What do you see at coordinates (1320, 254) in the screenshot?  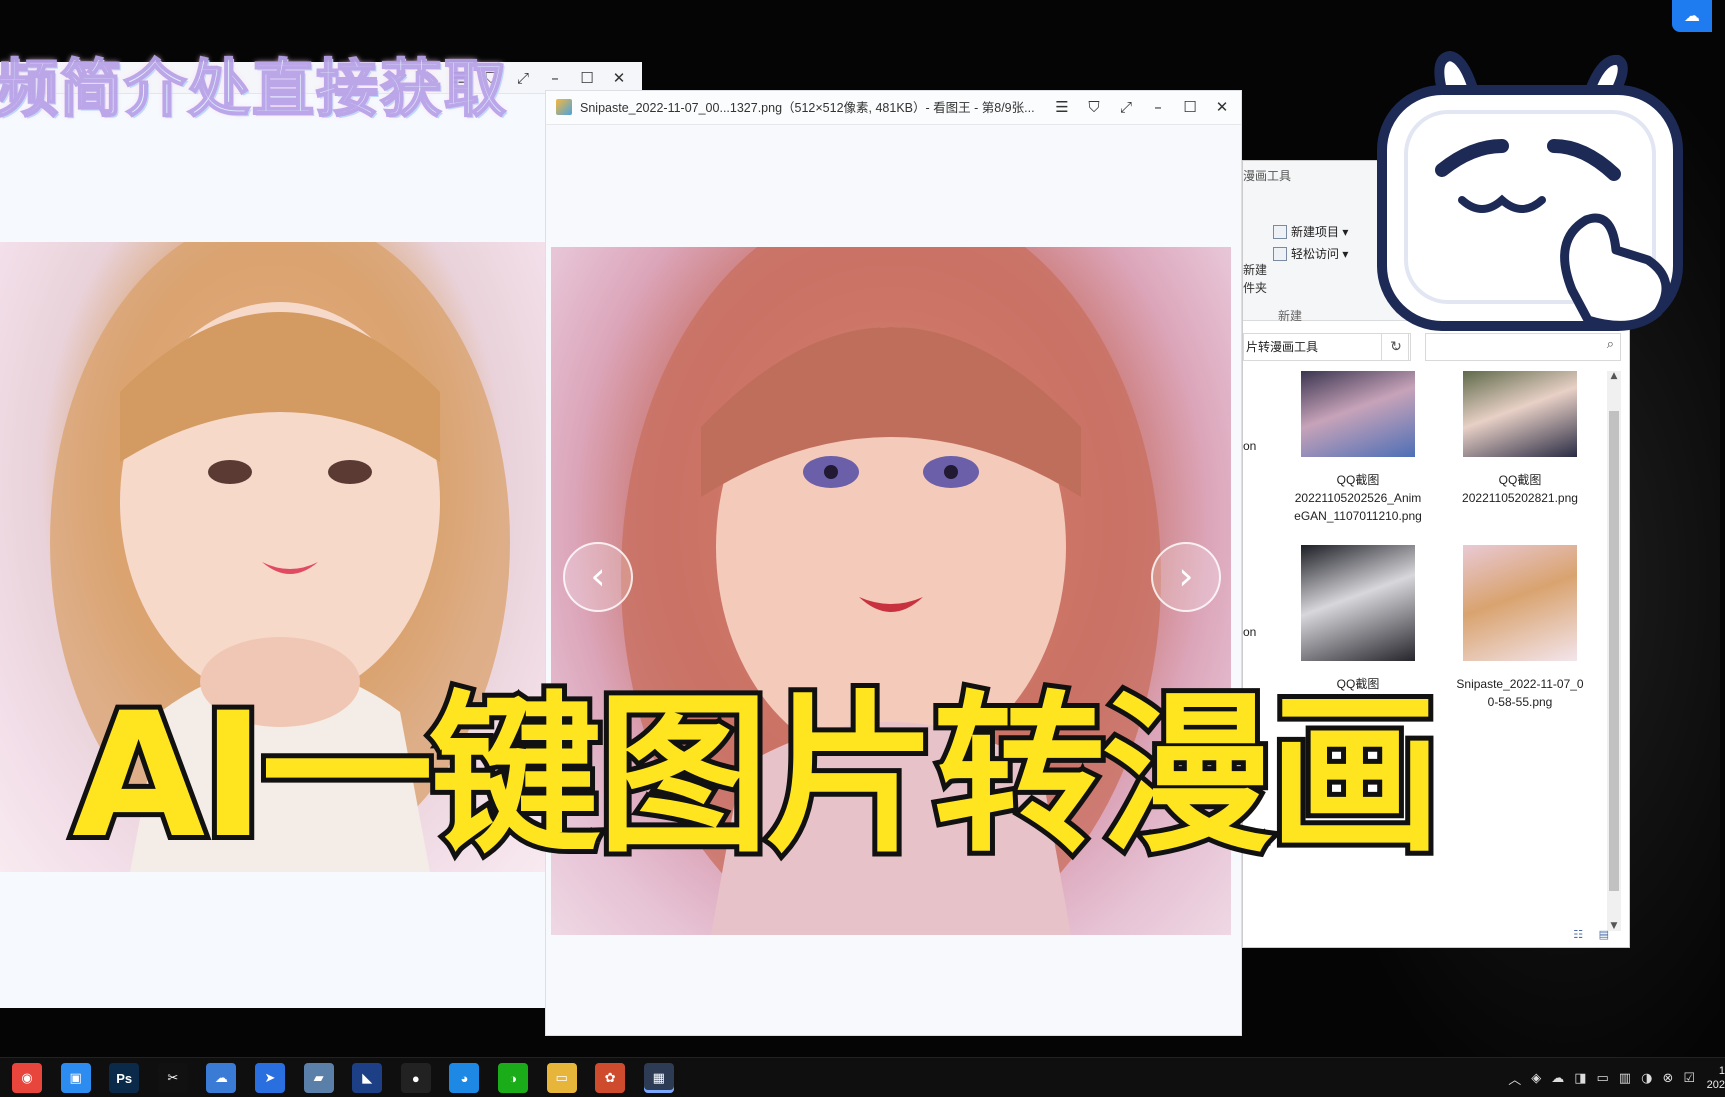 I see `easy-access-label: 轻松访问 ▾` at bounding box center [1320, 254].